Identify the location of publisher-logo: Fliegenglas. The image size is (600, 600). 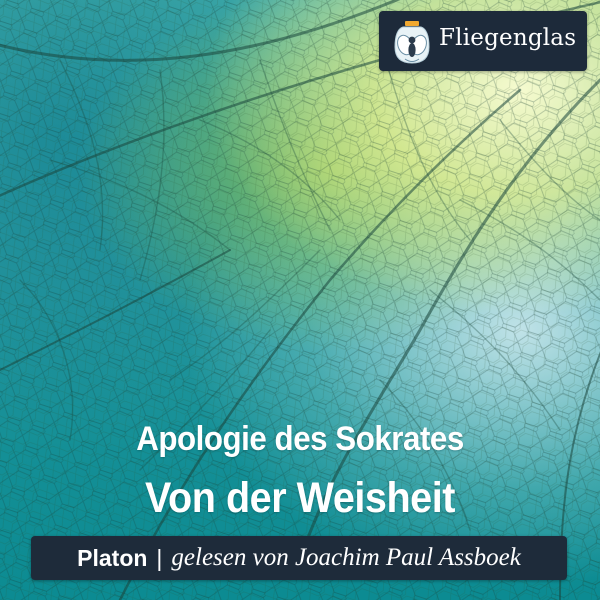
(483, 41).